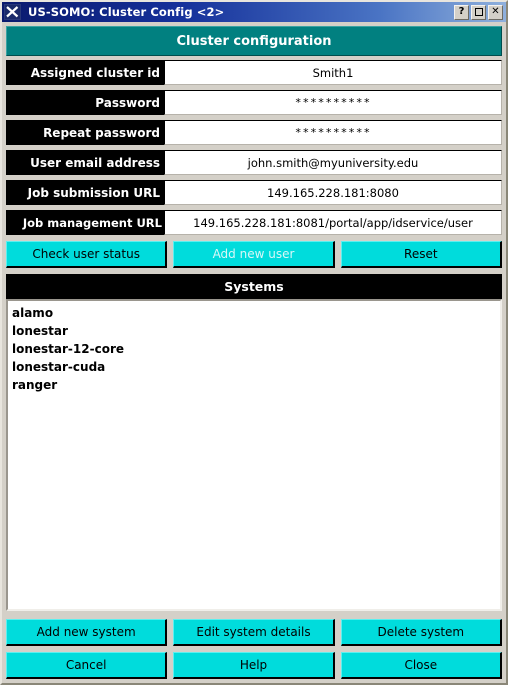 Image resolution: width=508 pixels, height=685 pixels. What do you see at coordinates (256, 349) in the screenshot?
I see `list-item: lonestar-12-core` at bounding box center [256, 349].